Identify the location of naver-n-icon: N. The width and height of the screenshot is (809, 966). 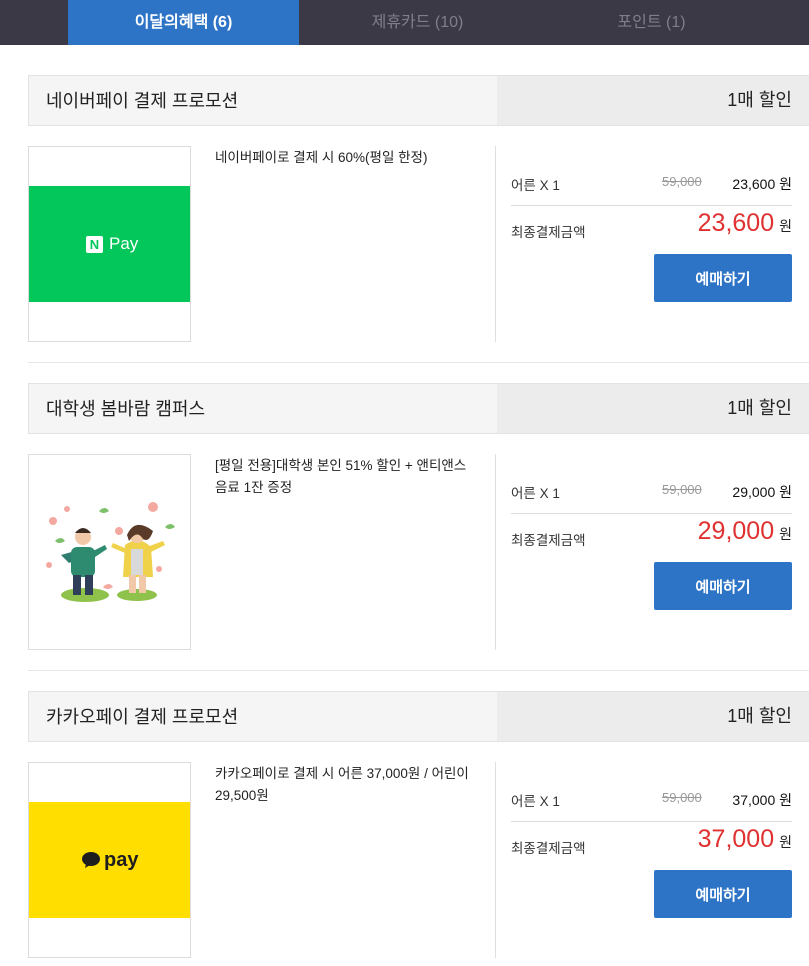
(94, 244).